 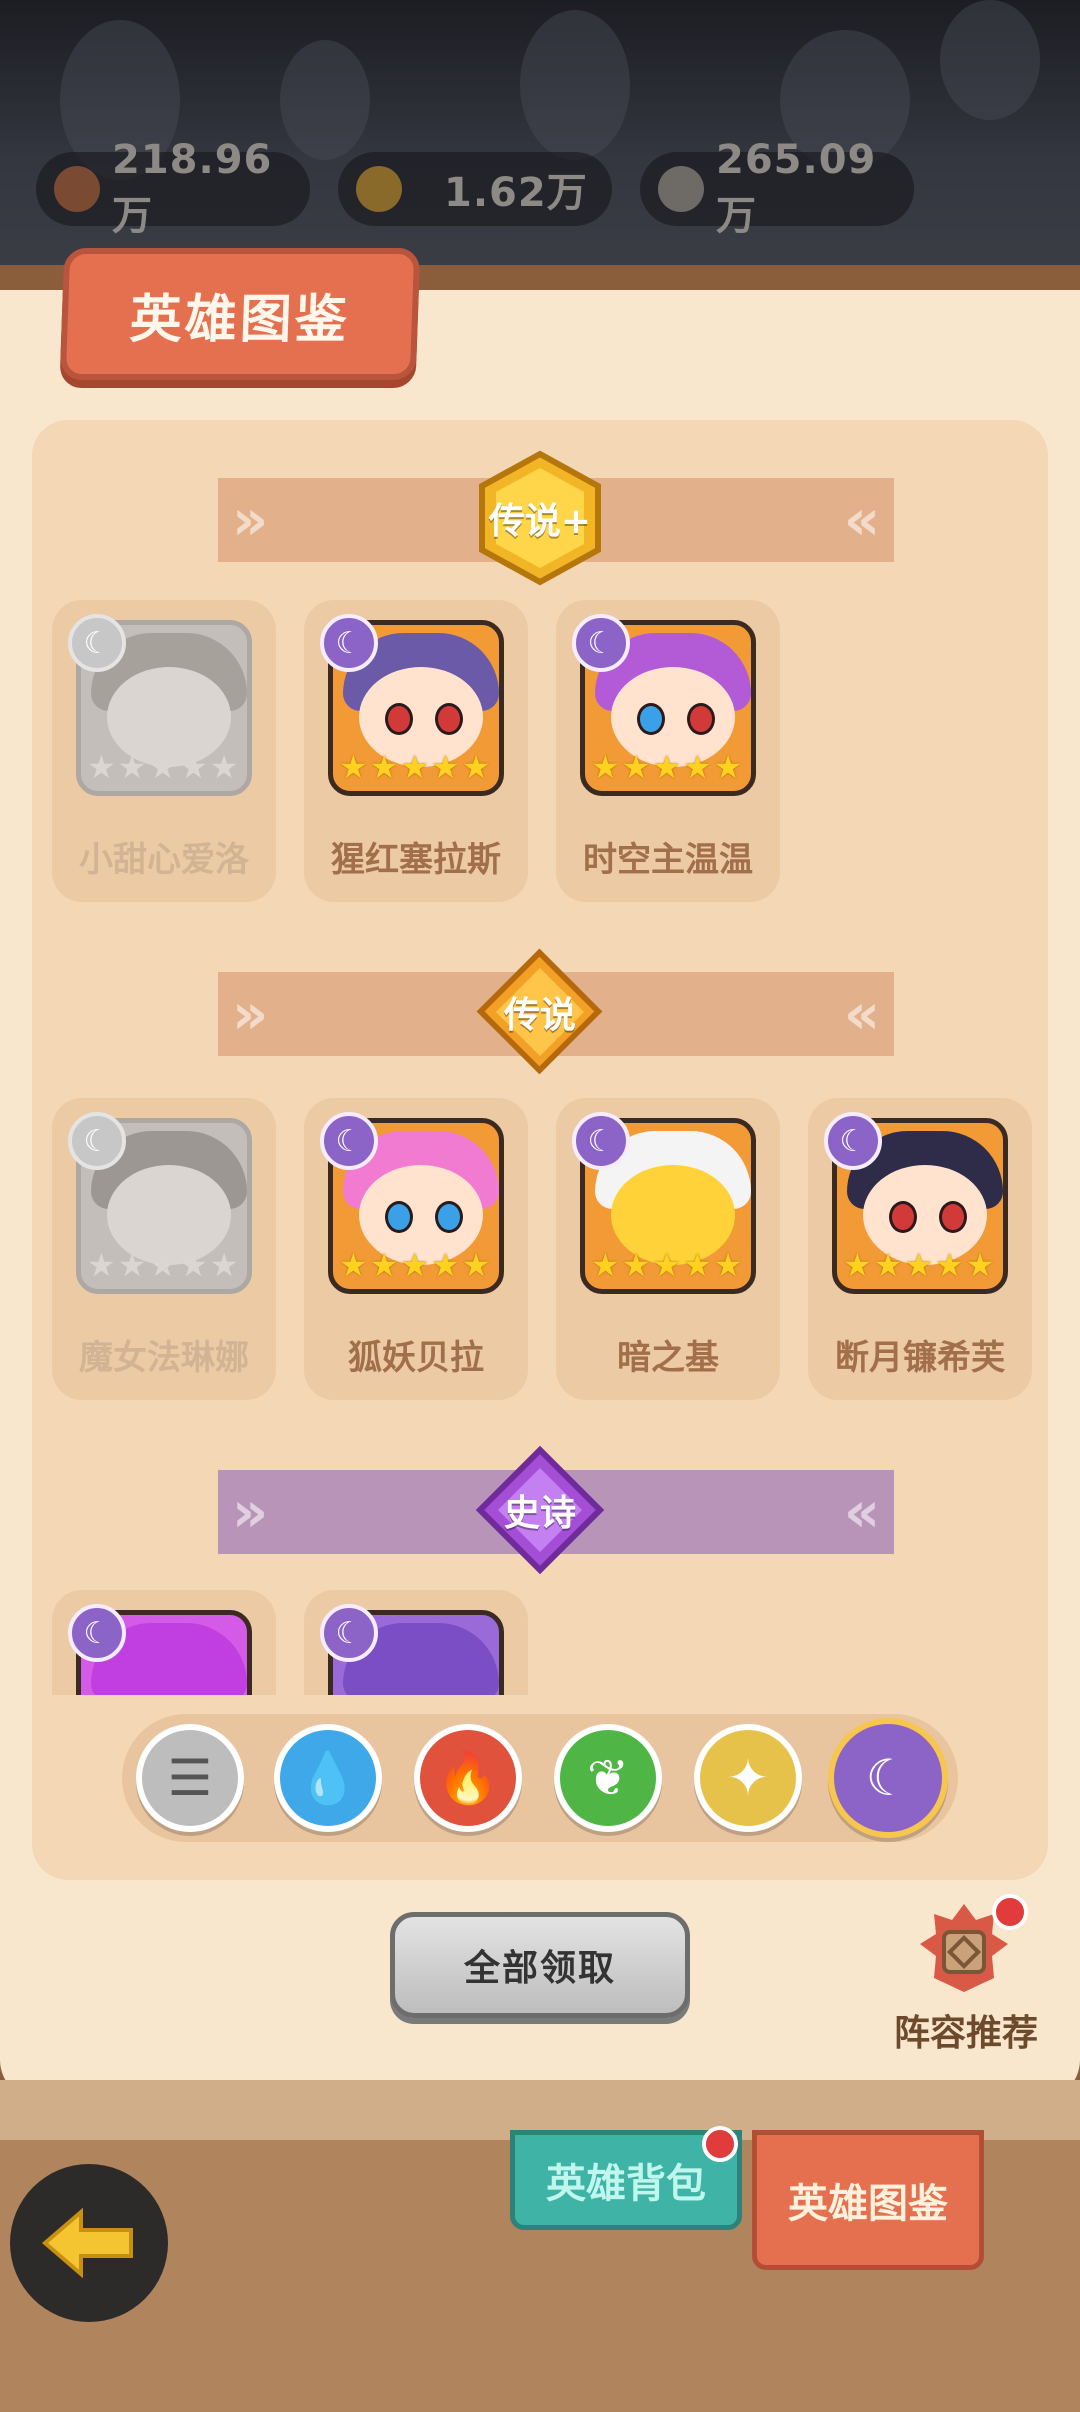 I want to click on hero-name: 断月镰希芙, so click(x=920, y=1358).